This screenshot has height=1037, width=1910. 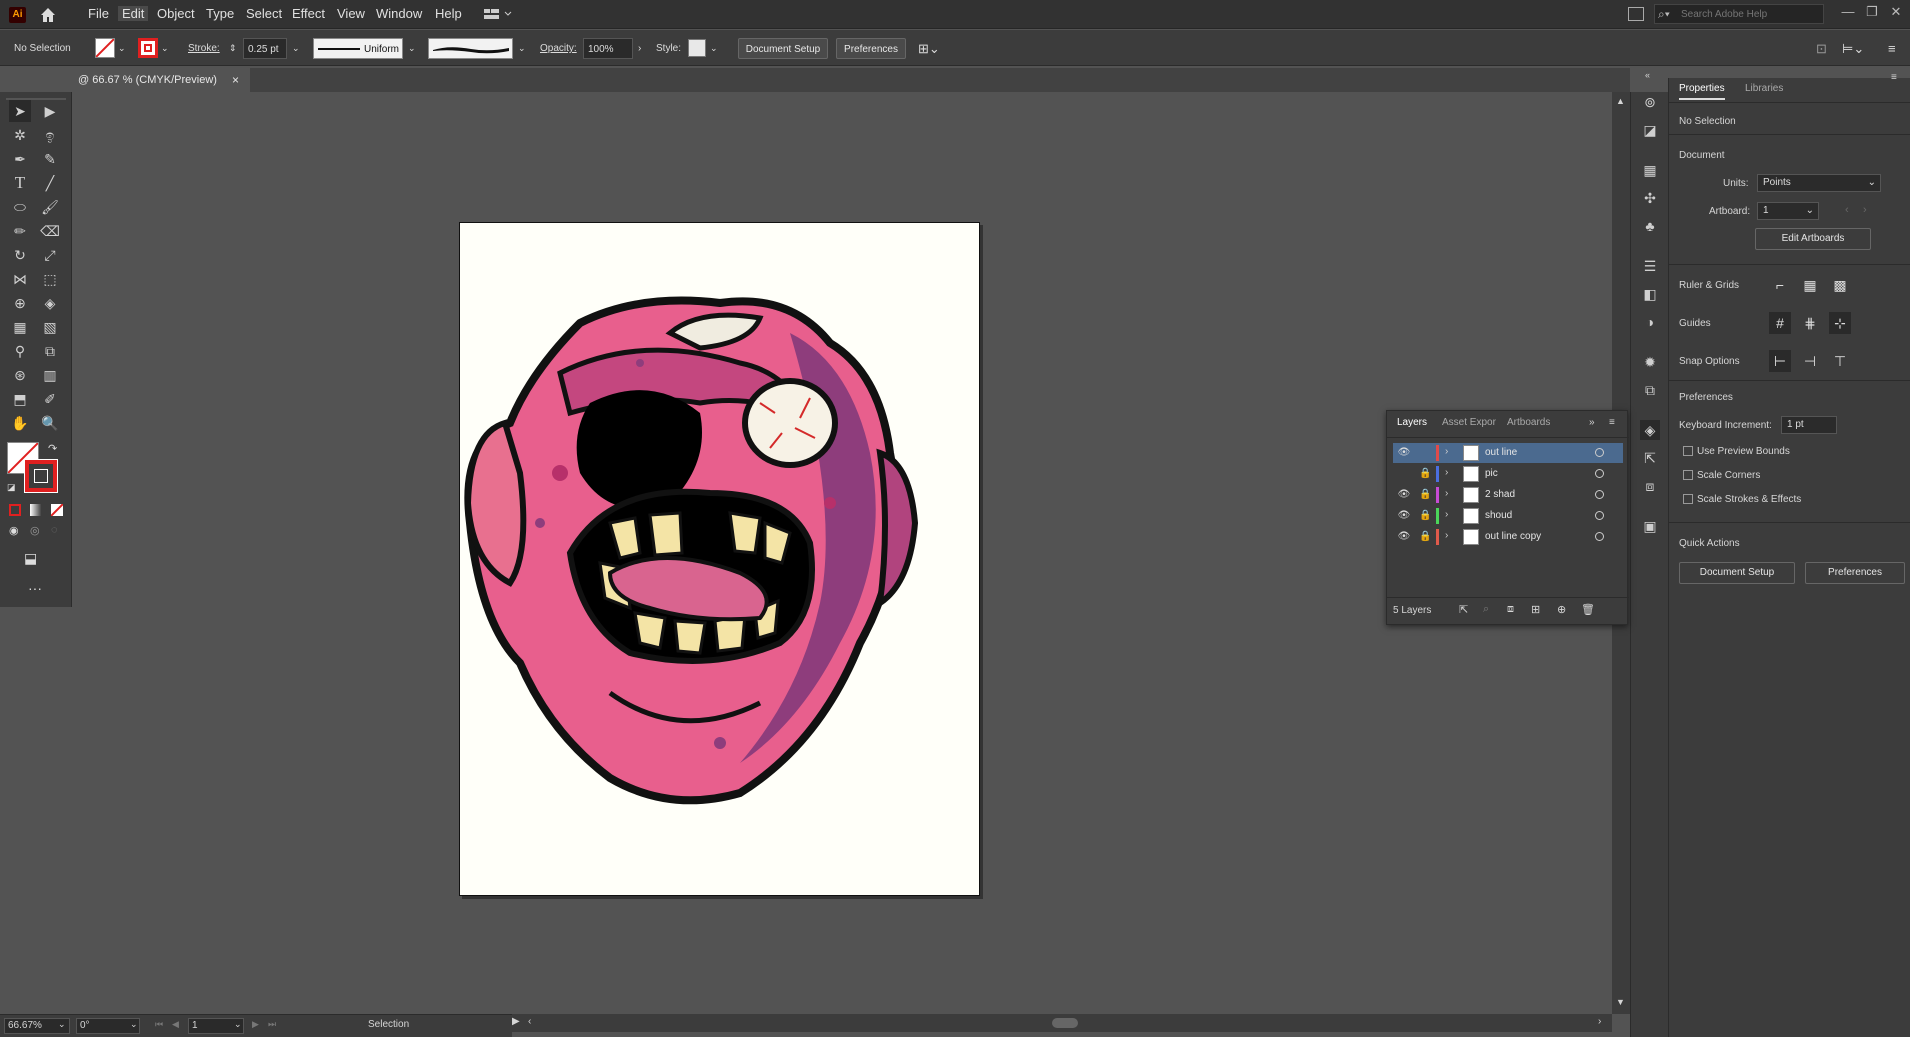 What do you see at coordinates (1892, 48) in the screenshot?
I see `panel-menu-icon: ≡` at bounding box center [1892, 48].